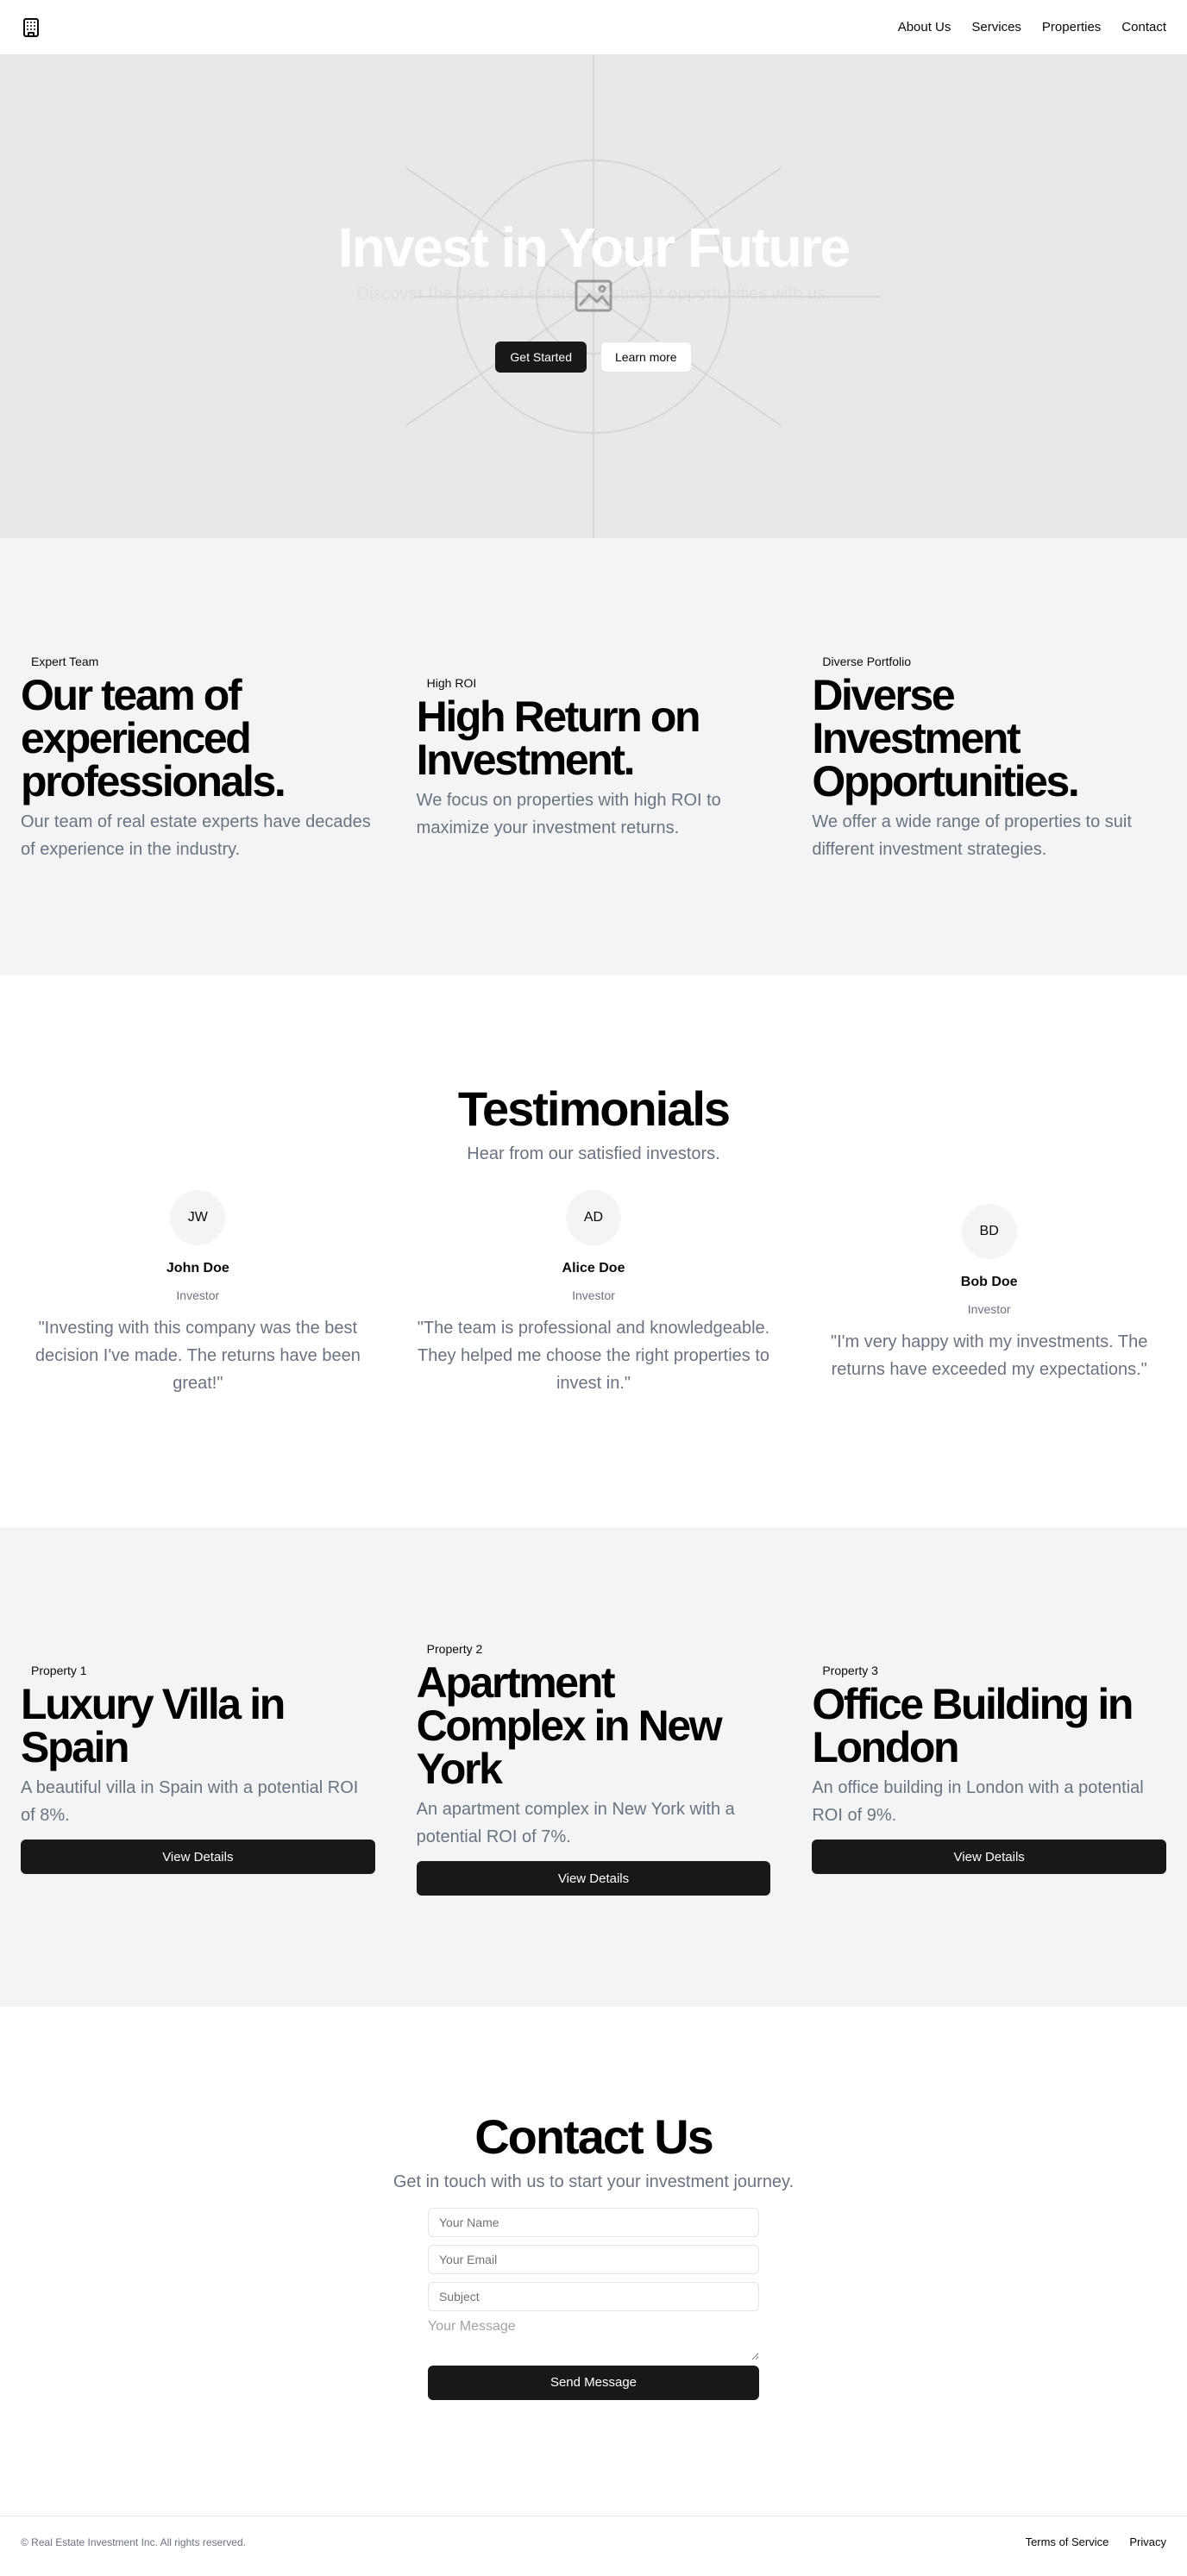  I want to click on message-field, so click(593, 2339).